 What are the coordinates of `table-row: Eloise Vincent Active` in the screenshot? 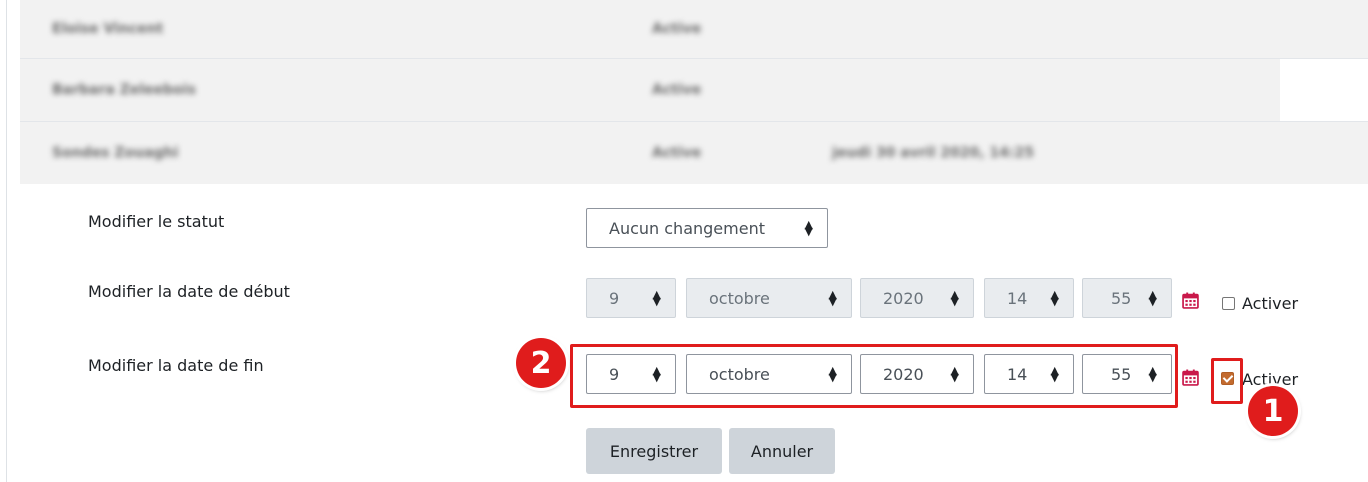 It's located at (694, 29).